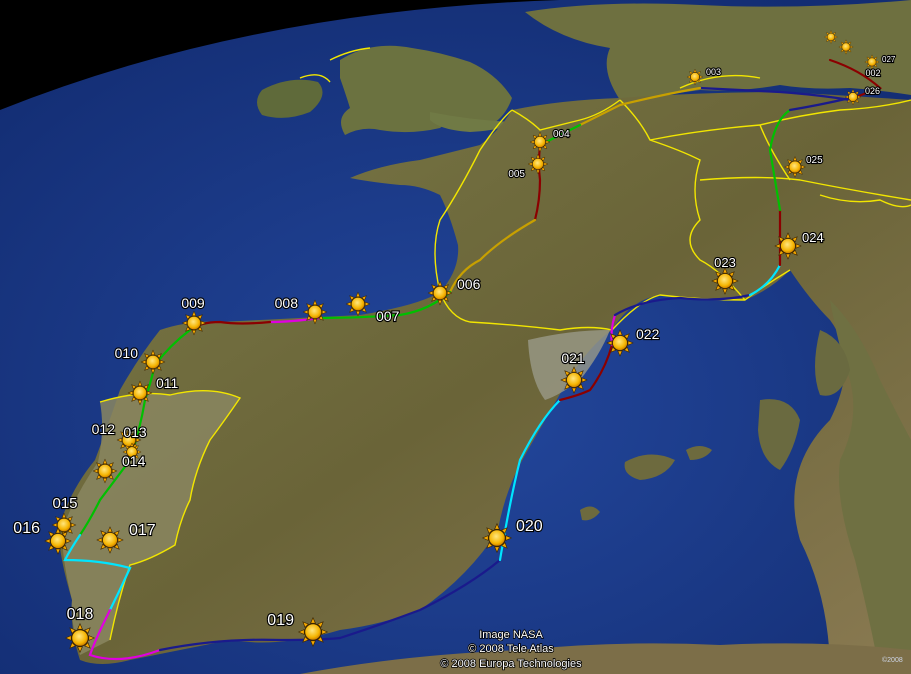  I want to click on waypoint-label: 009, so click(193, 303).